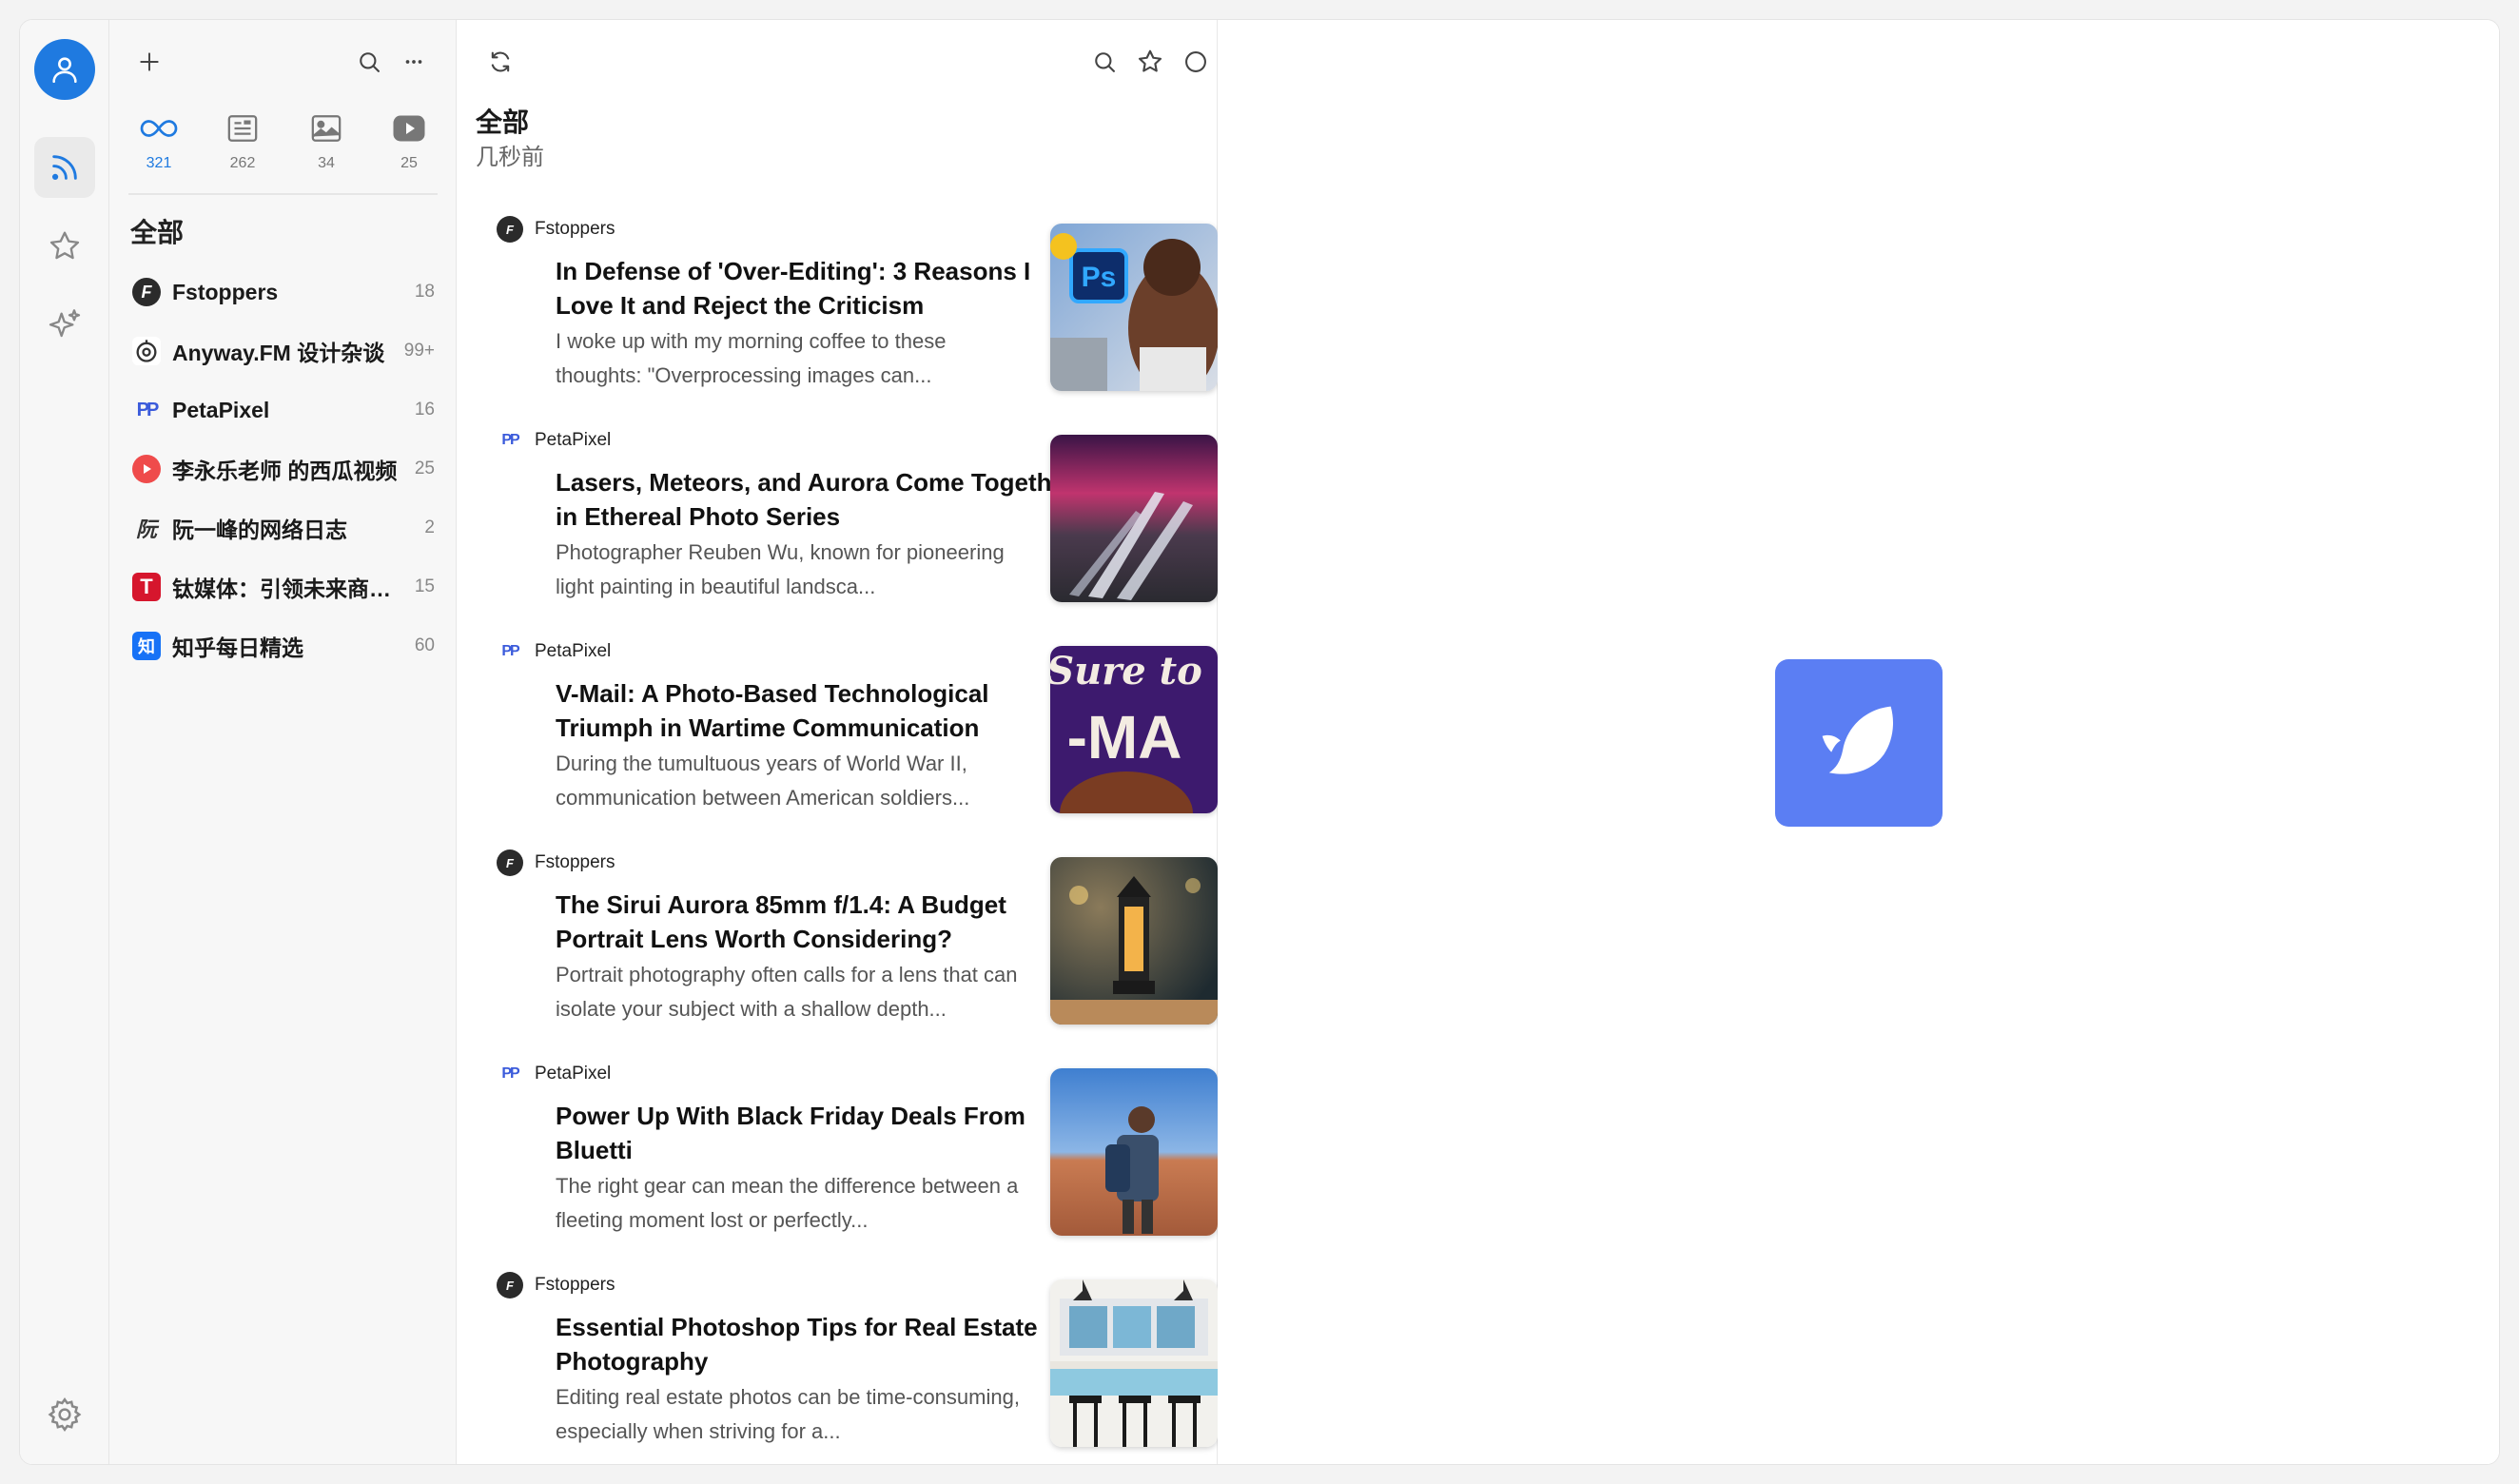 This screenshot has height=1484, width=2519. I want to click on unread-filter-button, so click(1196, 62).